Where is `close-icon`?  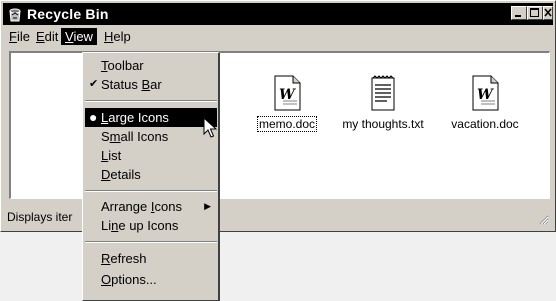 close-icon is located at coordinates (548, 12).